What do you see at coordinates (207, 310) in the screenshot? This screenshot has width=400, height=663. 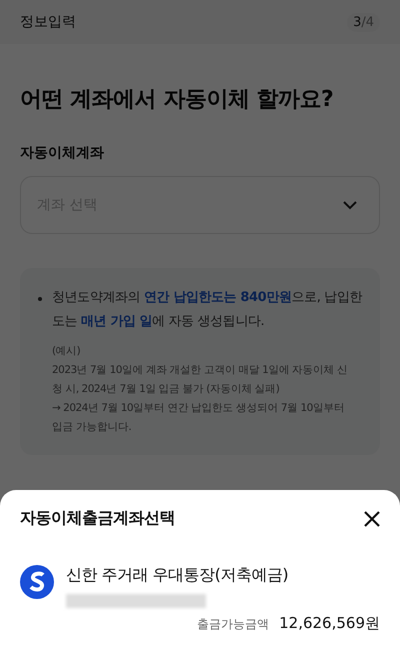 I see `notice-text: 청년도약계좌의 연간 납입한도는 840만원으로, 납입한도는 매년 가입 일에 자동 생성됩니다.` at bounding box center [207, 310].